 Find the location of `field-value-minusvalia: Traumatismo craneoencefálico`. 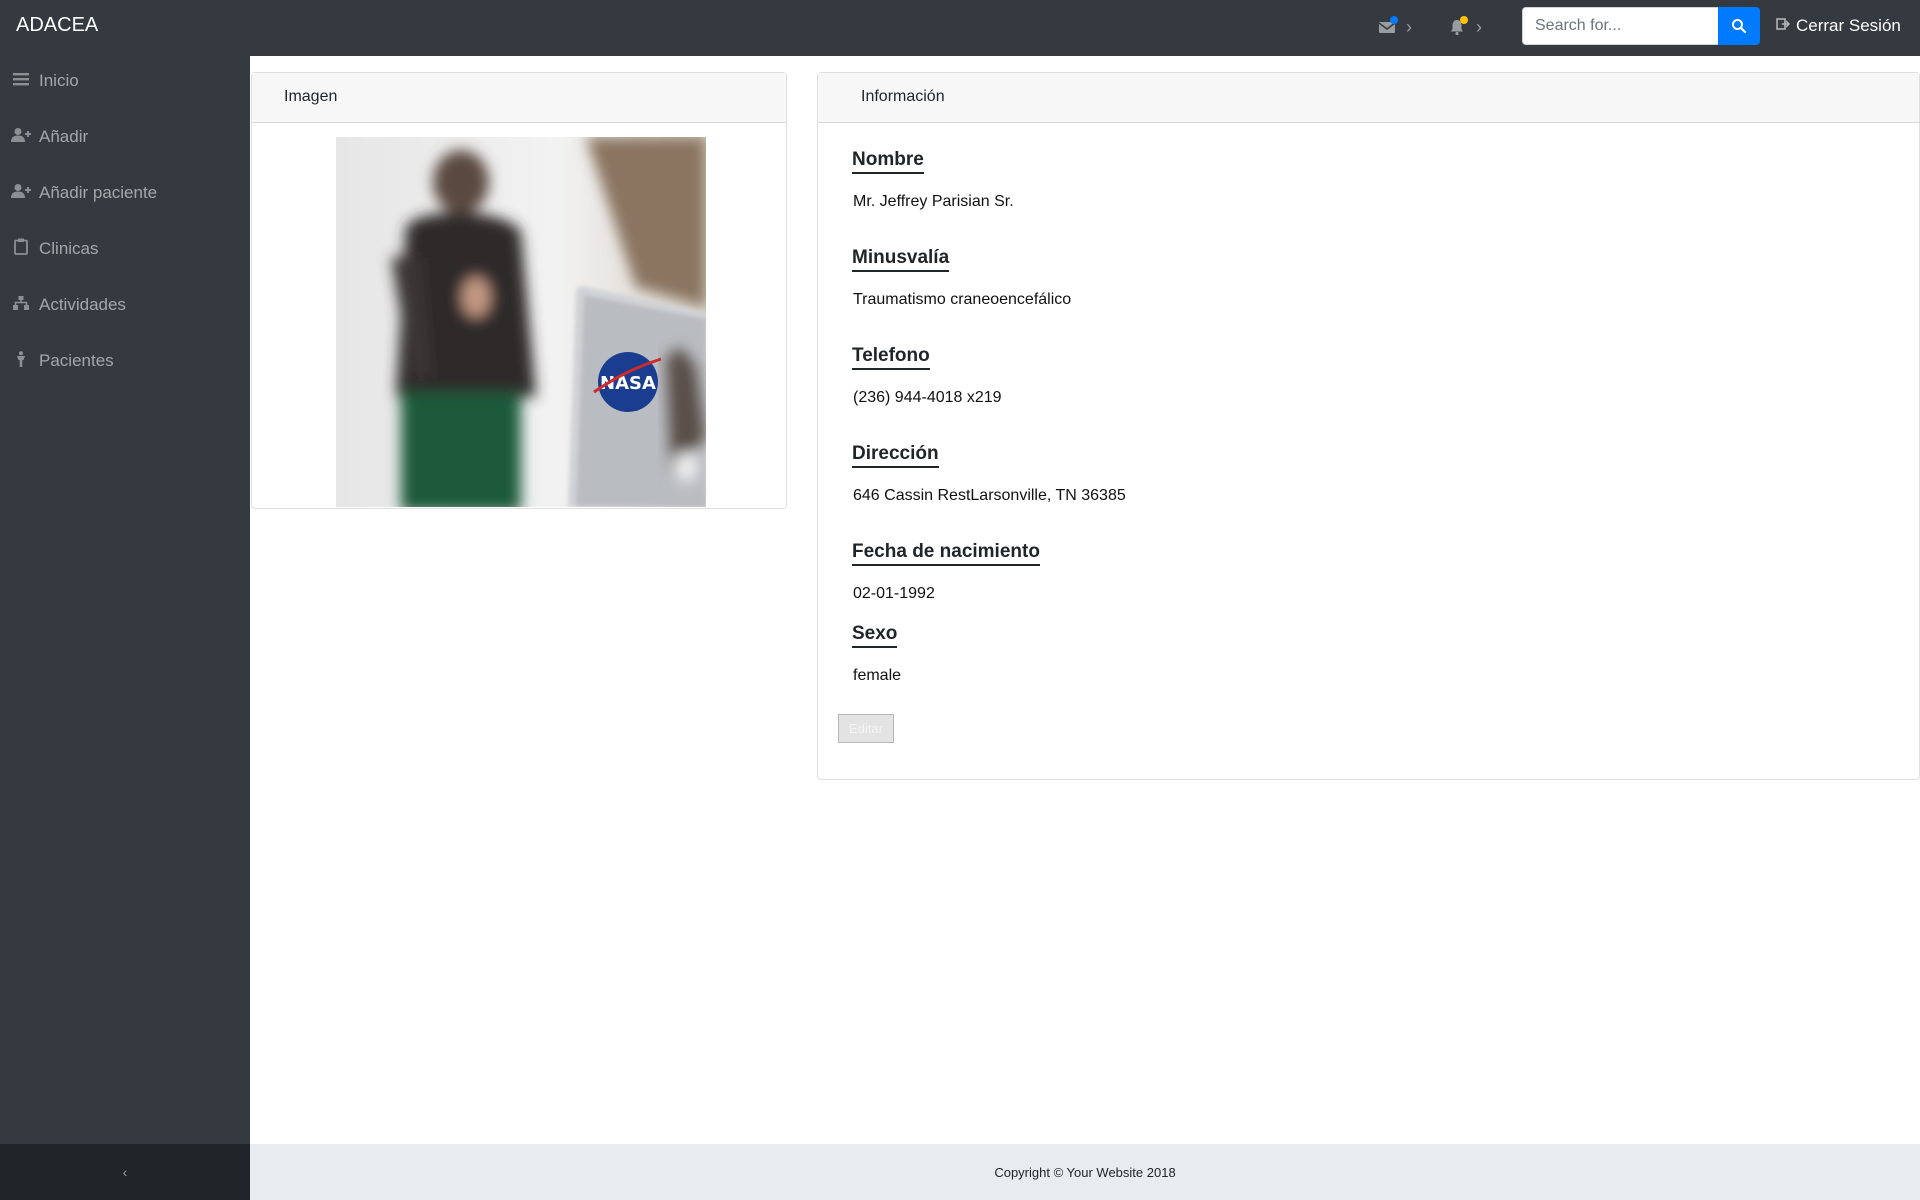

field-value-minusvalia: Traumatismo craneoencefálico is located at coordinates (962, 299).